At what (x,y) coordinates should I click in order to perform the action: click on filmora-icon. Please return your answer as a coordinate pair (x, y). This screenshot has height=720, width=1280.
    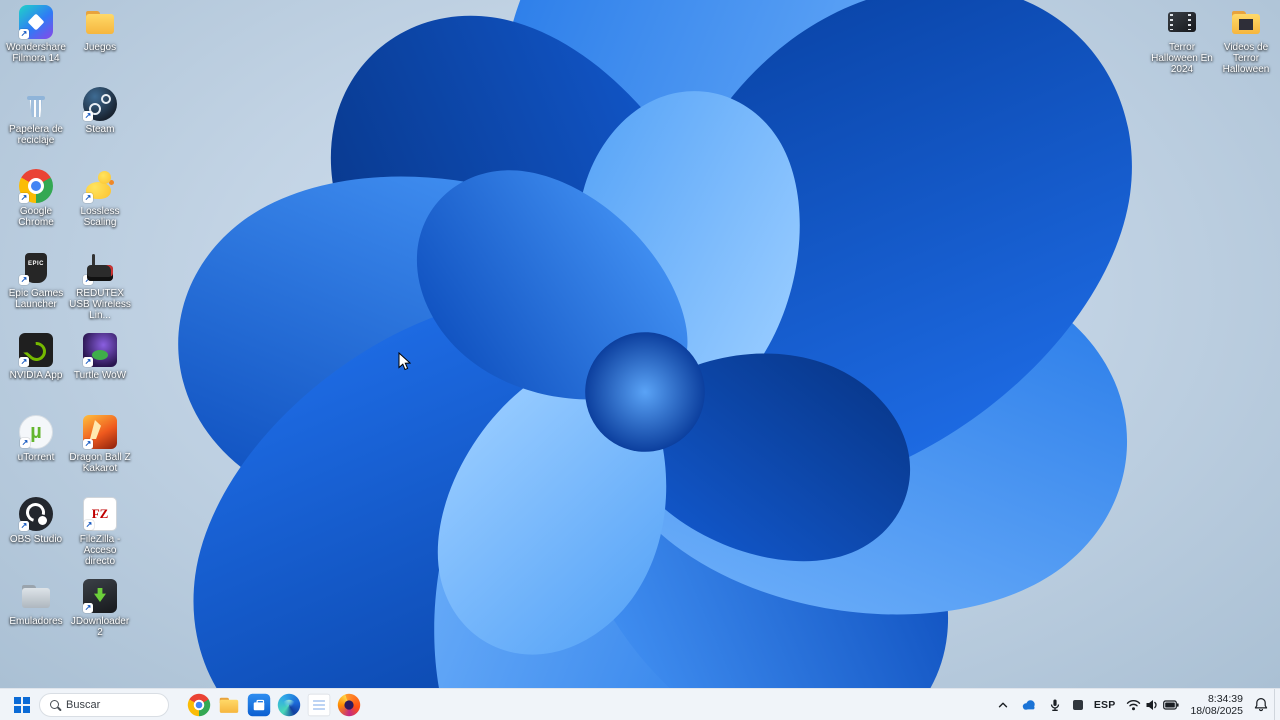
    Looking at the image, I should click on (36, 22).